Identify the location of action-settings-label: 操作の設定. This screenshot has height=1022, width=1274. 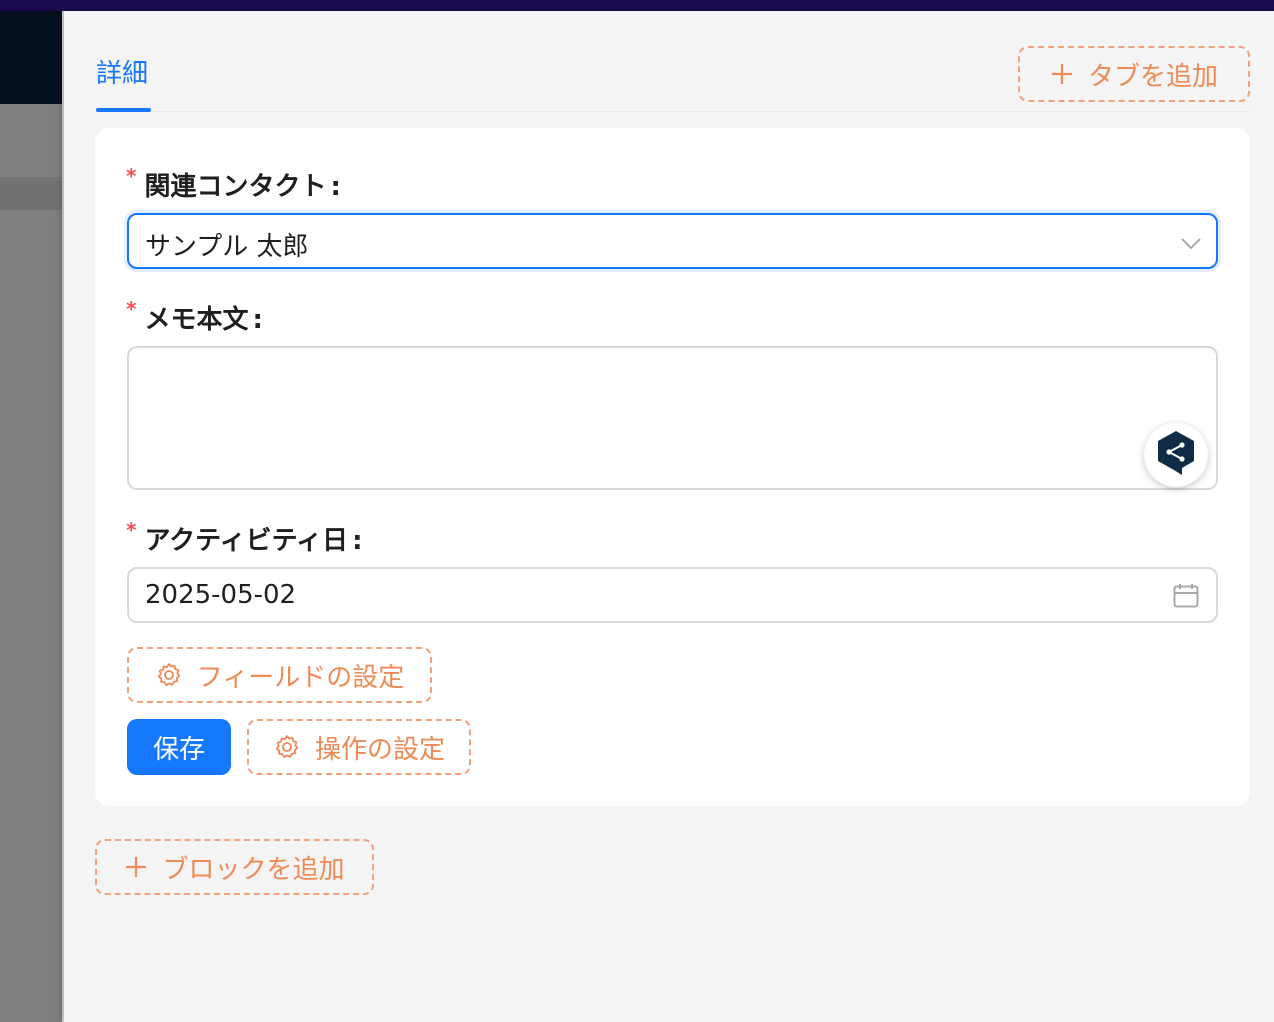
(379, 748).